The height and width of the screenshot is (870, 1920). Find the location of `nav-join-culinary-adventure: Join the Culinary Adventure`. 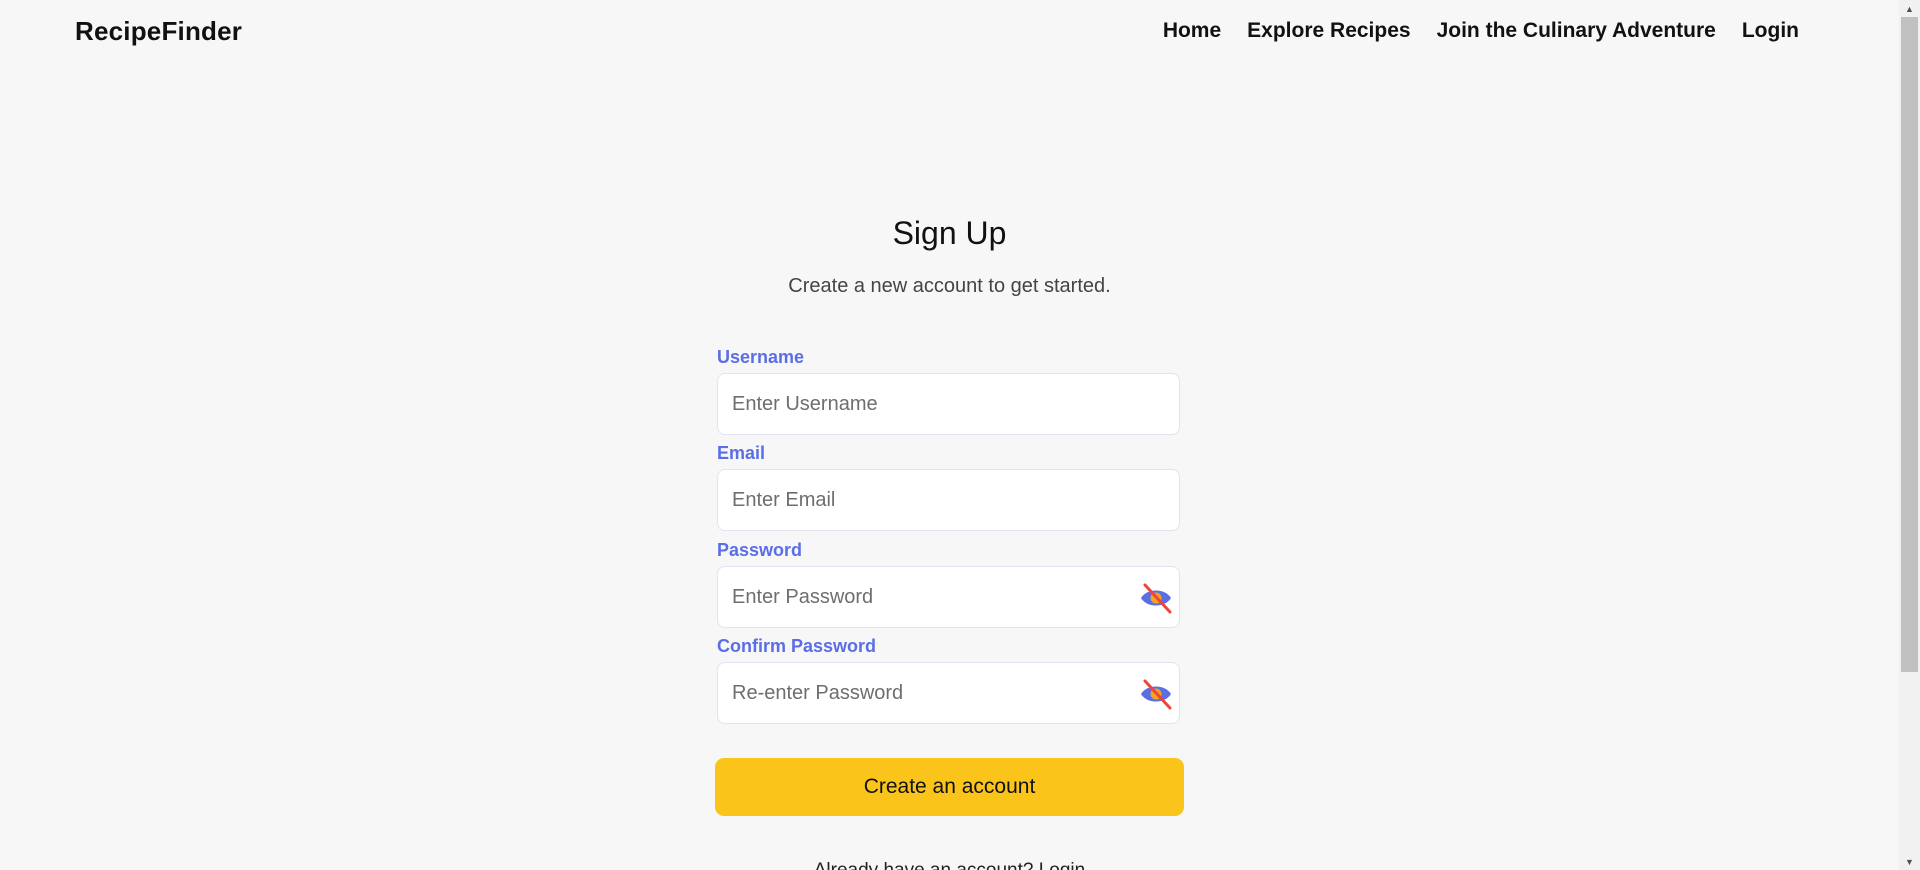

nav-join-culinary-adventure: Join the Culinary Adventure is located at coordinates (1576, 31).